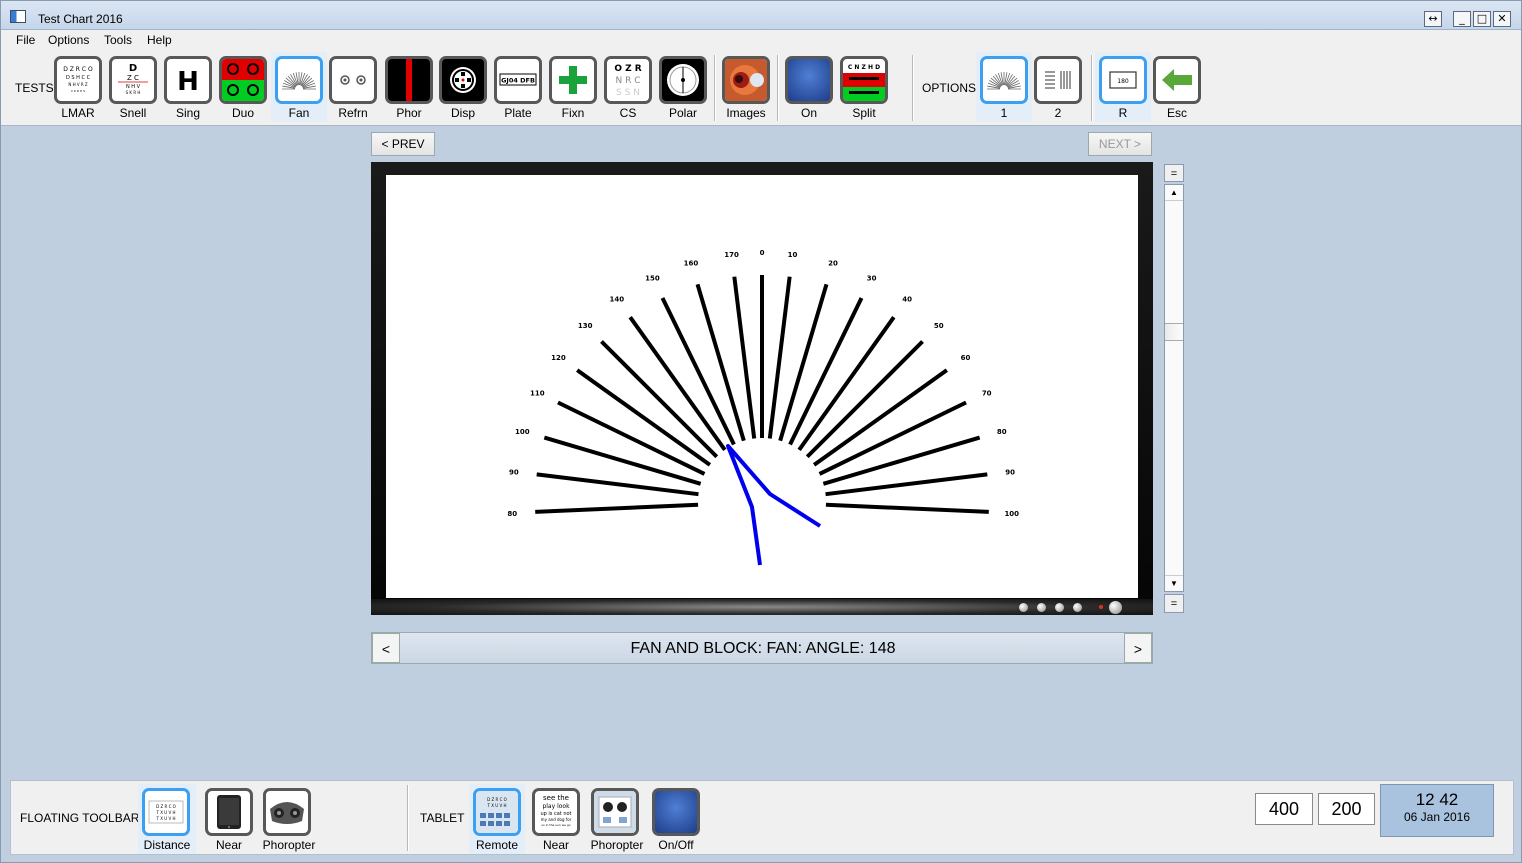 The image size is (1522, 863). I want to click on power-button, so click(1115, 607).